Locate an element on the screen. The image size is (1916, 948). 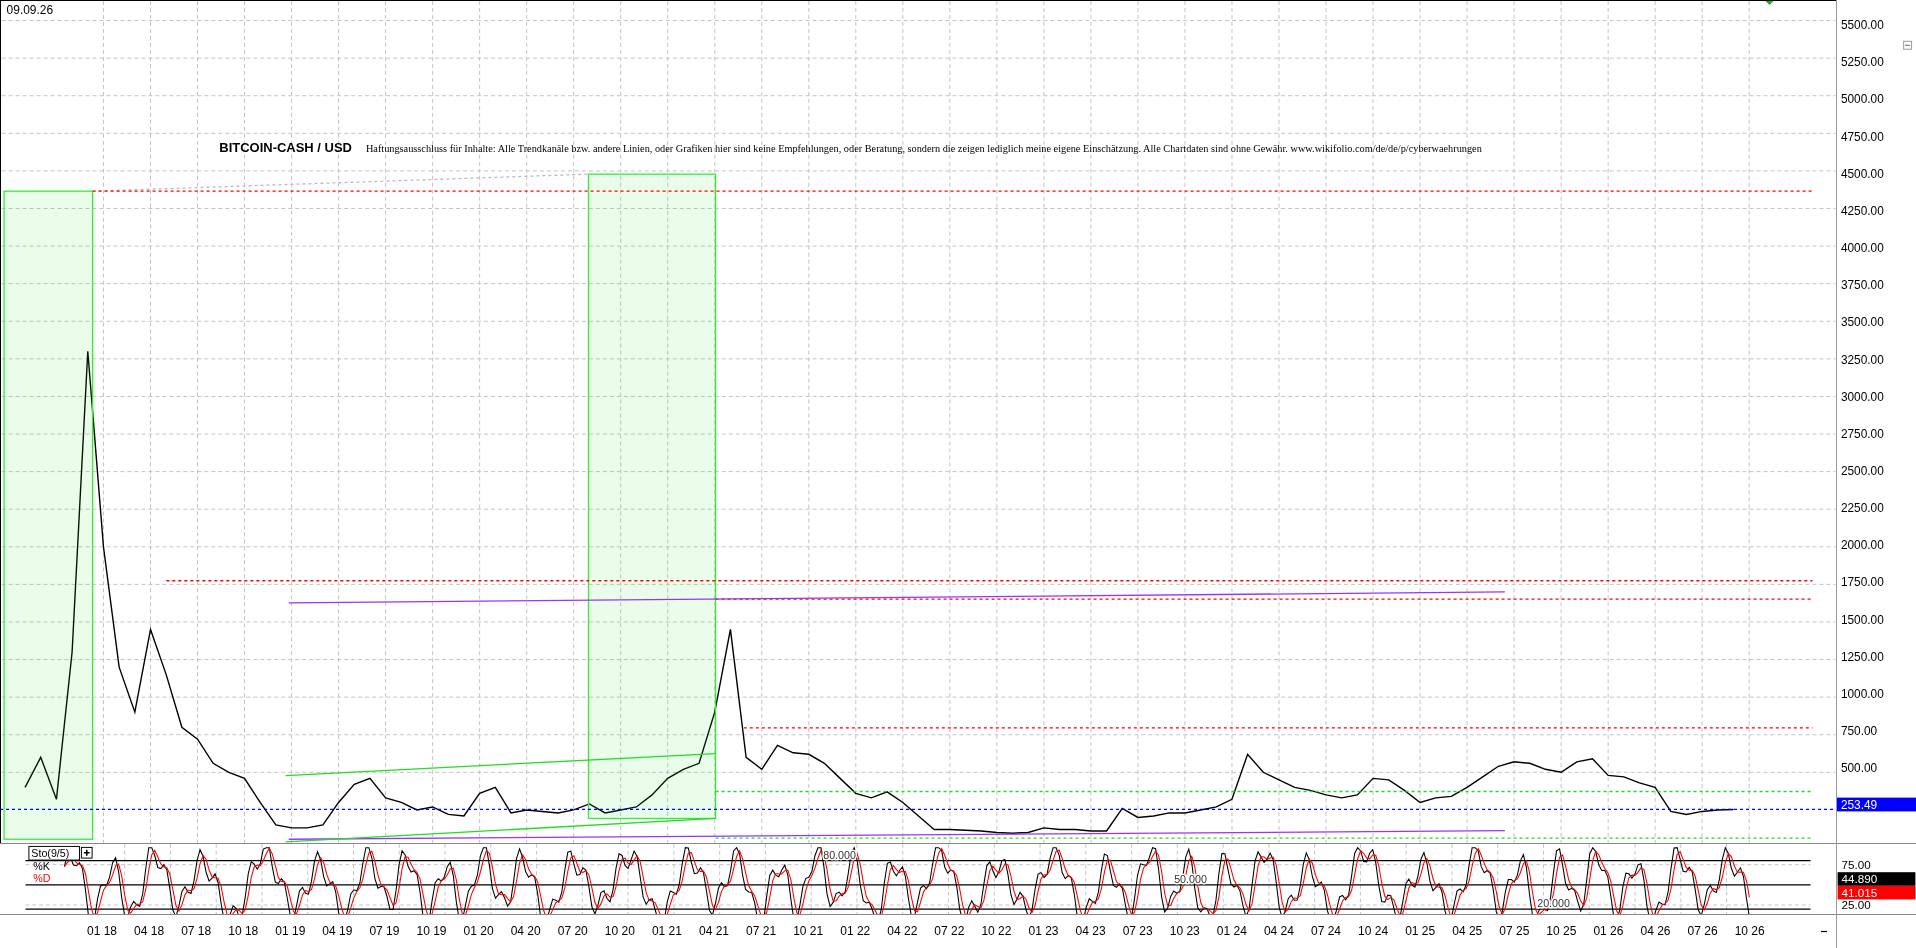
current-price-tag: 253.49 is located at coordinates (1876, 804).